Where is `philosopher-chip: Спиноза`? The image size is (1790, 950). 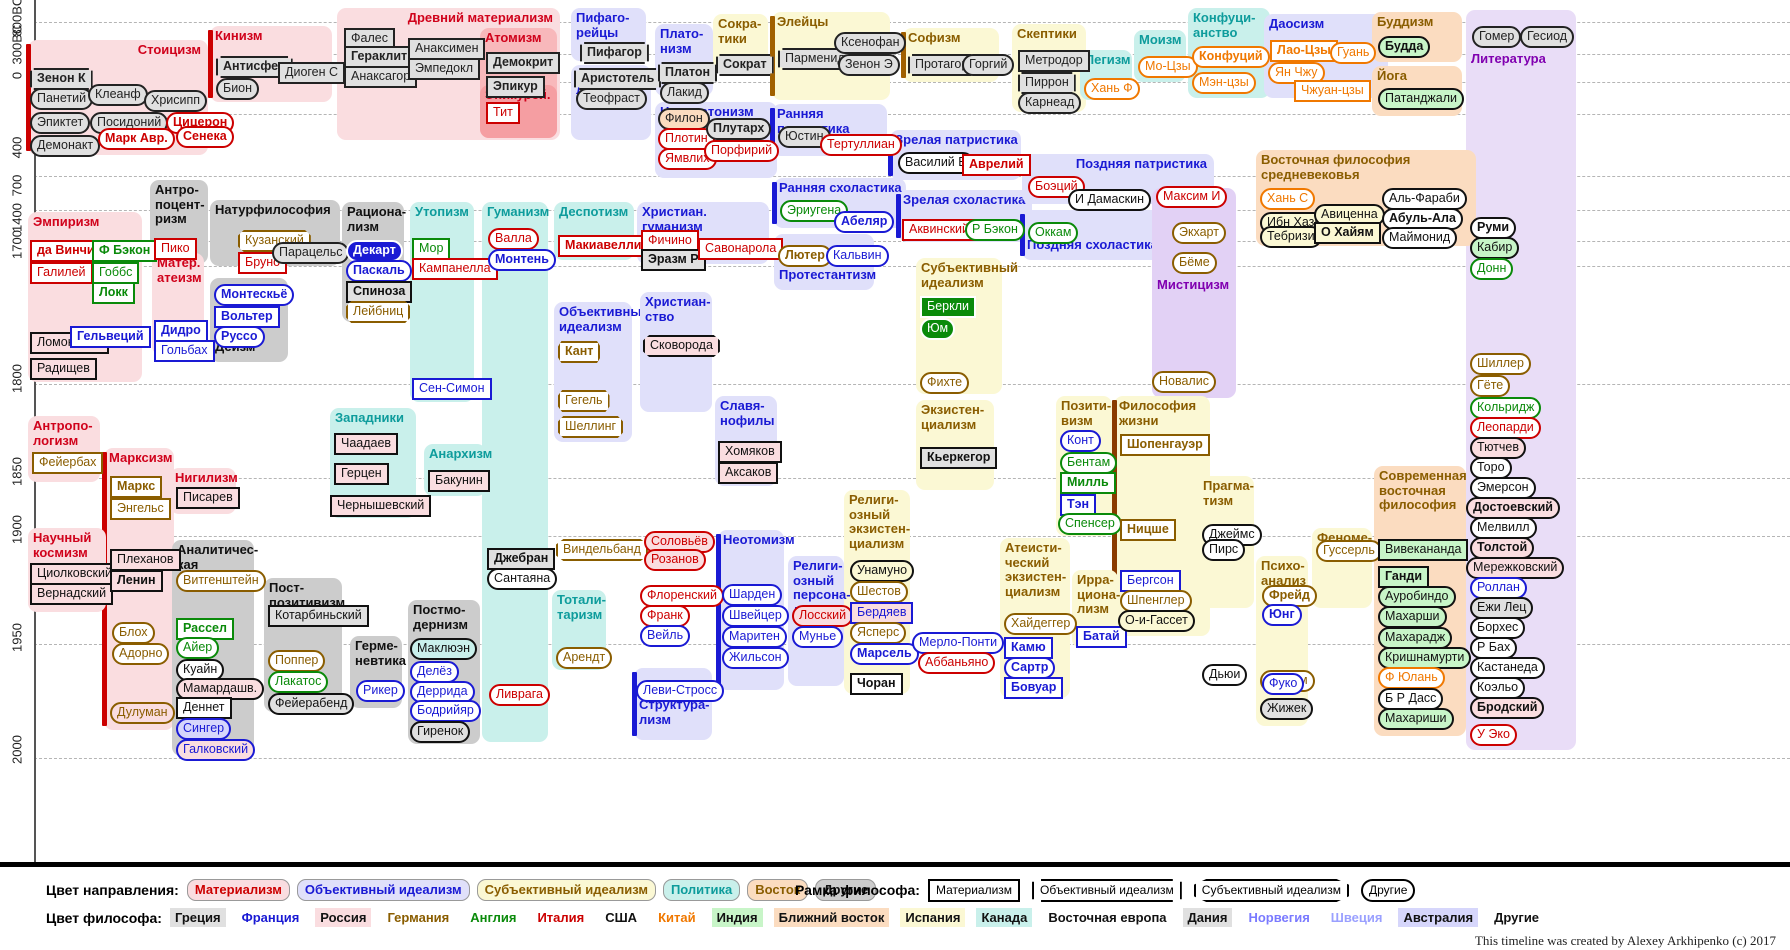
philosopher-chip: Спиноза is located at coordinates (379, 292).